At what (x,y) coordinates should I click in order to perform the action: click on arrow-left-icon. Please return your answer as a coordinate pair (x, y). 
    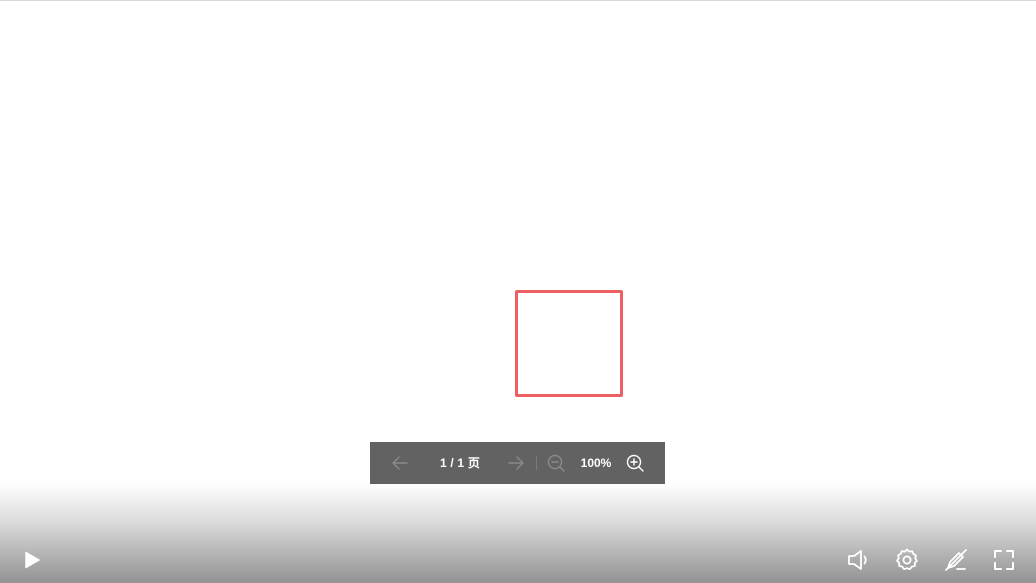
    Looking at the image, I should click on (400, 463).